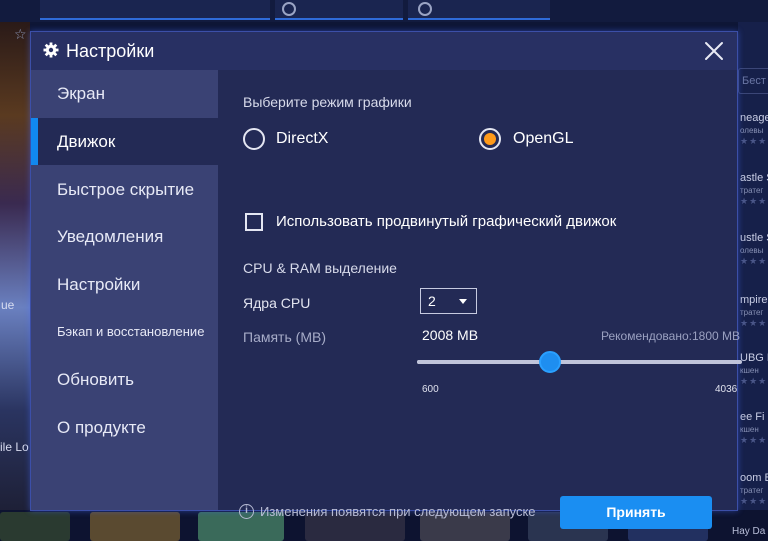 Image resolution: width=768 pixels, height=541 pixels. Describe the element at coordinates (754, 478) in the screenshot. I see `background-app-title: oom B` at that location.